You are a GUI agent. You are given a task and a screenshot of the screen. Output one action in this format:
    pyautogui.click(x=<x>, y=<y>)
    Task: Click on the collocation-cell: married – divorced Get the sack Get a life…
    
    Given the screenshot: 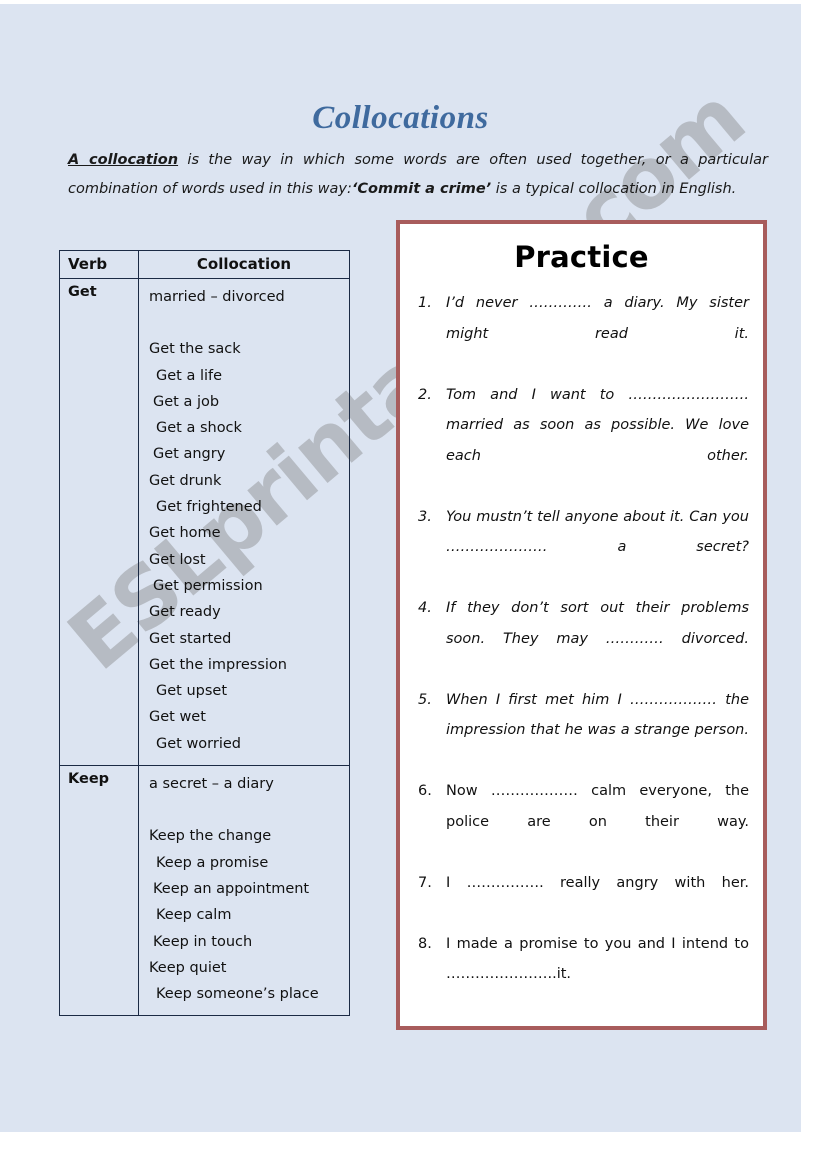 What is the action you would take?
    pyautogui.click(x=244, y=522)
    